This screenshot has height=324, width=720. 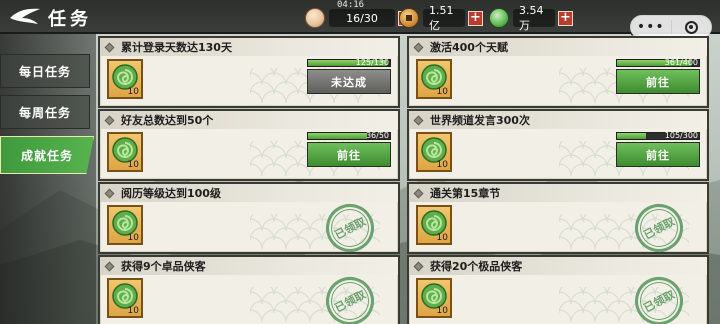 I want to click on task-card: 阅历等级达到100级 10 已领取, so click(x=249, y=221).